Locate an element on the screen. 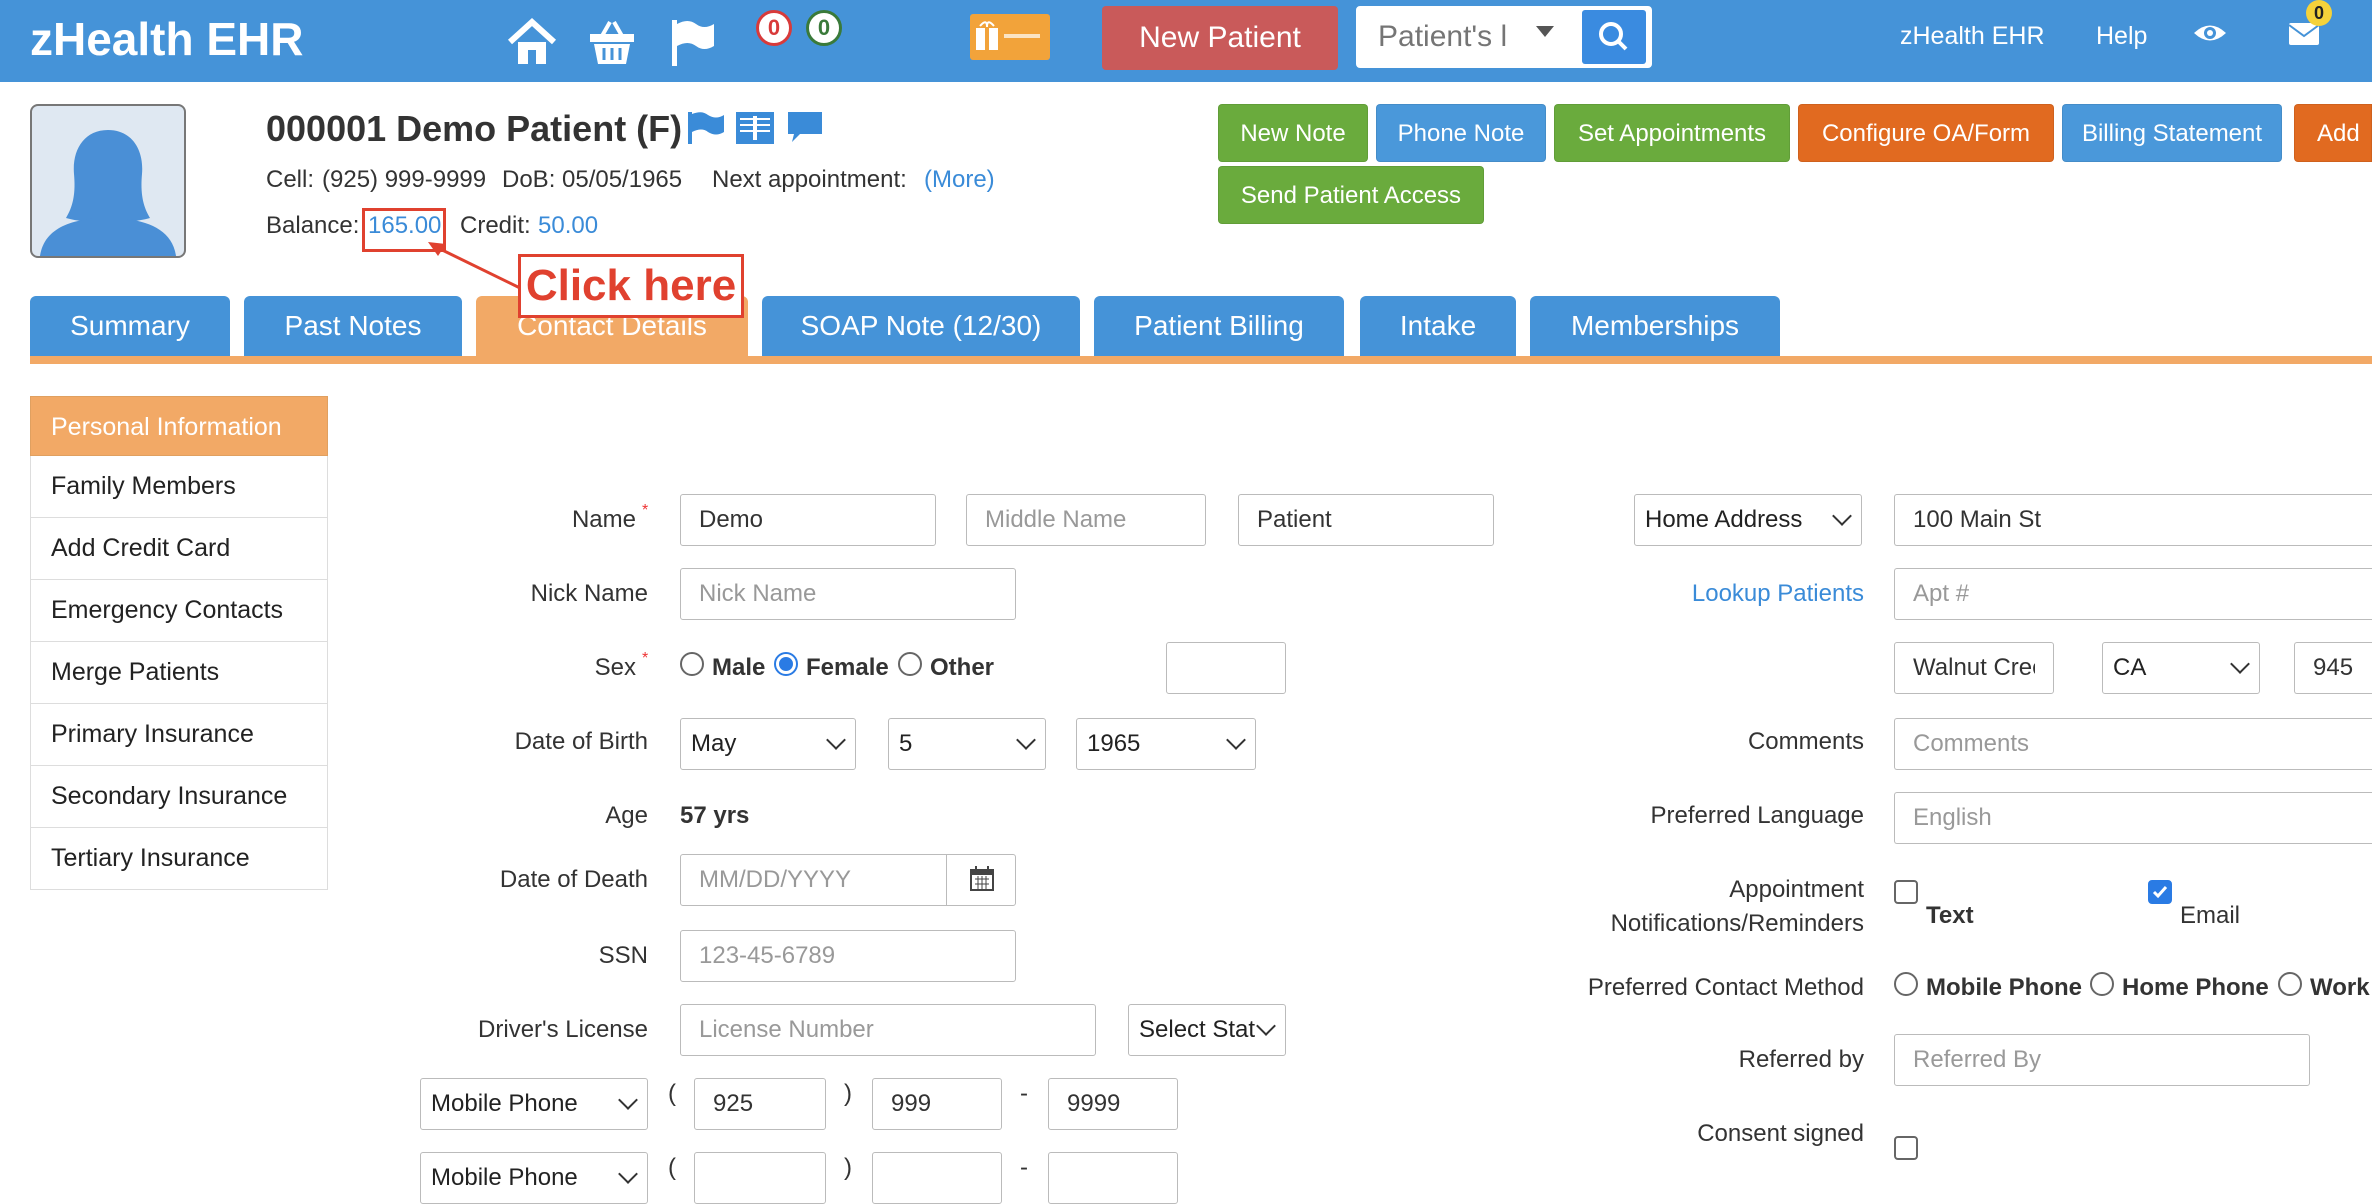  consent-signed-label: Consent signed is located at coordinates (1780, 1133).